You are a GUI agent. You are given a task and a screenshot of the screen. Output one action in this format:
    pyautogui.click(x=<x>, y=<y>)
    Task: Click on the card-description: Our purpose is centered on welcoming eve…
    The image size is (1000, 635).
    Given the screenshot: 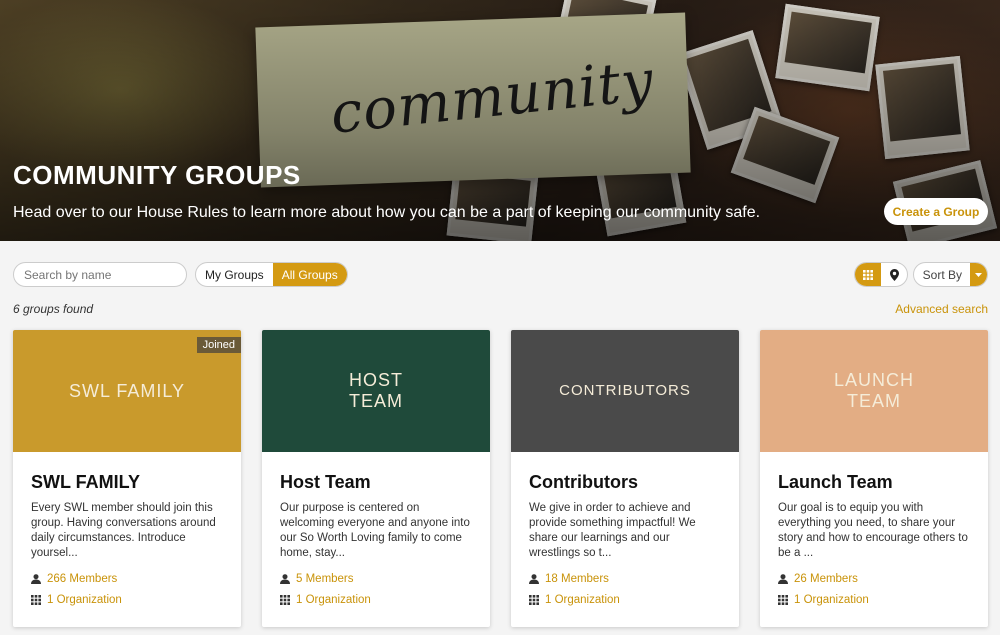 What is the action you would take?
    pyautogui.click(x=375, y=530)
    